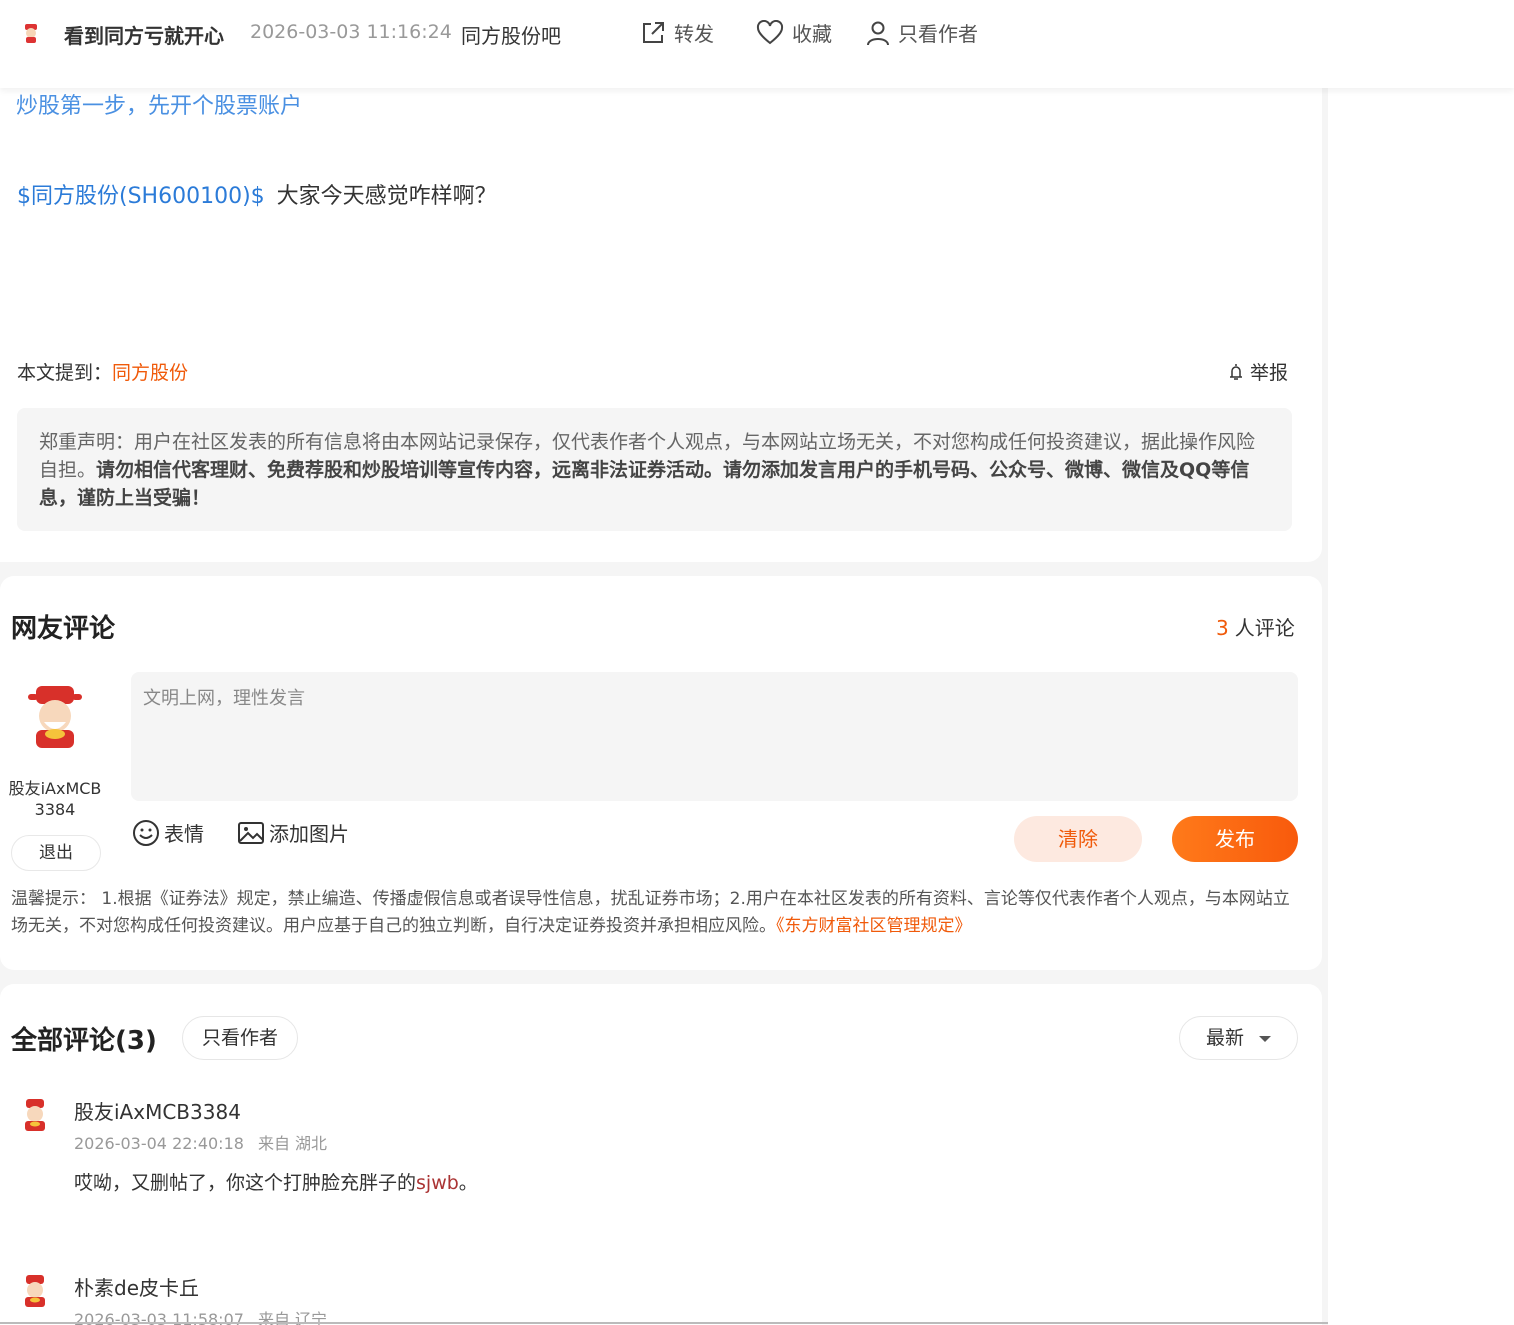 The image size is (1514, 1325). What do you see at coordinates (55, 717) in the screenshot?
I see `current-user-avatar` at bounding box center [55, 717].